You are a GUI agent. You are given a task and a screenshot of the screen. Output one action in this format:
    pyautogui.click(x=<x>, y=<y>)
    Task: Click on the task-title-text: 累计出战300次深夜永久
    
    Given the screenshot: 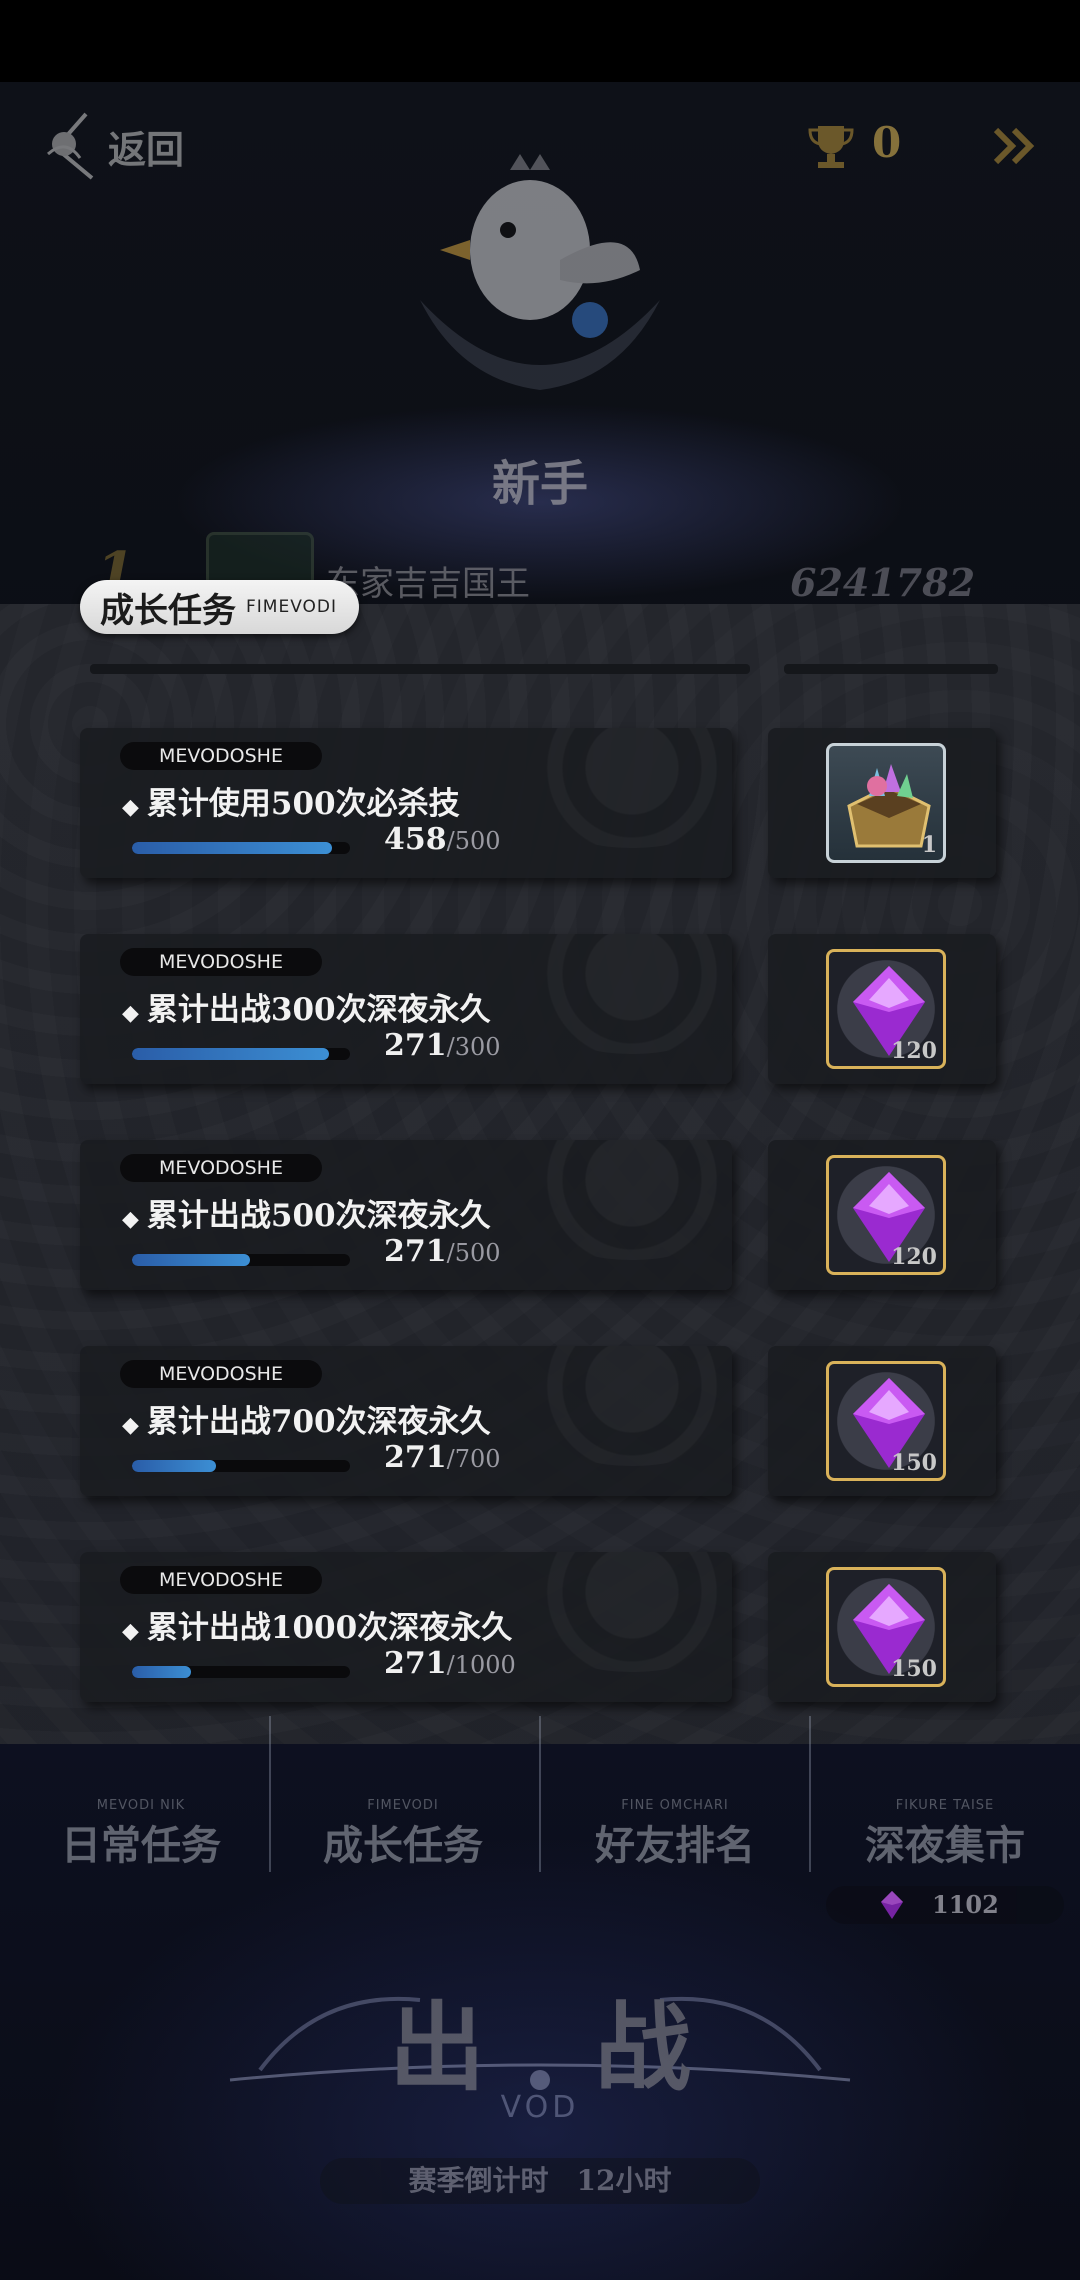 What is the action you would take?
    pyautogui.click(x=318, y=1010)
    